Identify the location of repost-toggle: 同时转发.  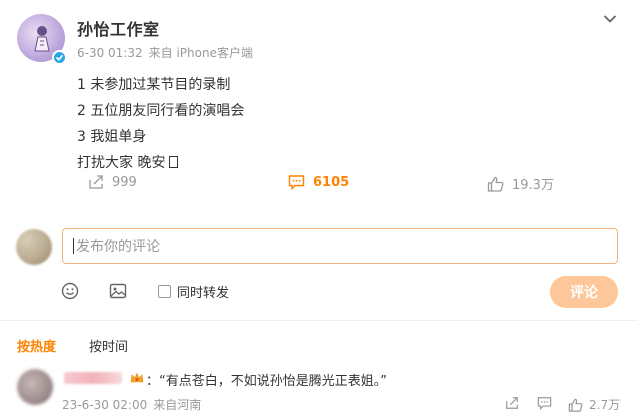
(193, 291).